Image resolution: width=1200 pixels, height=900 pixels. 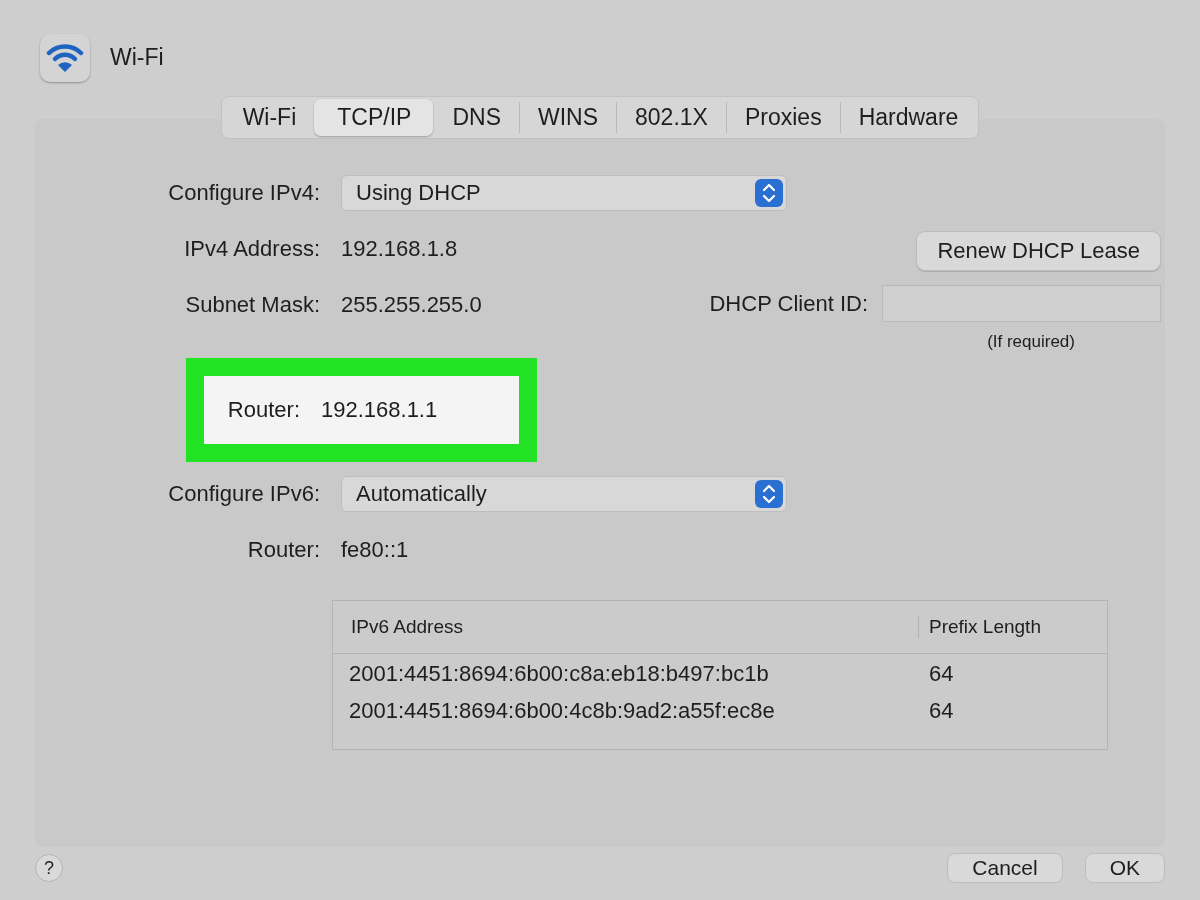 What do you see at coordinates (379, 410) in the screenshot?
I see `field-value: 192.168.1.1` at bounding box center [379, 410].